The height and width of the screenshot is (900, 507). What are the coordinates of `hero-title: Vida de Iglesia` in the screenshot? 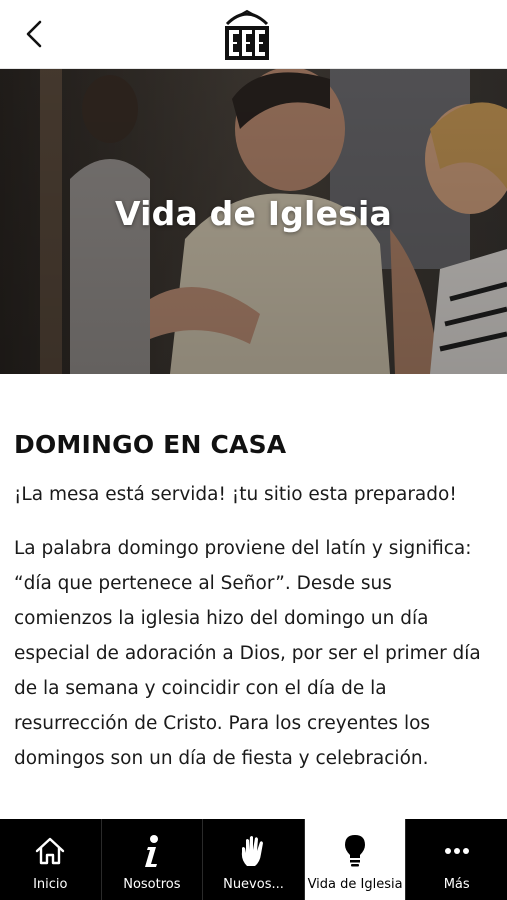 It's located at (253, 213).